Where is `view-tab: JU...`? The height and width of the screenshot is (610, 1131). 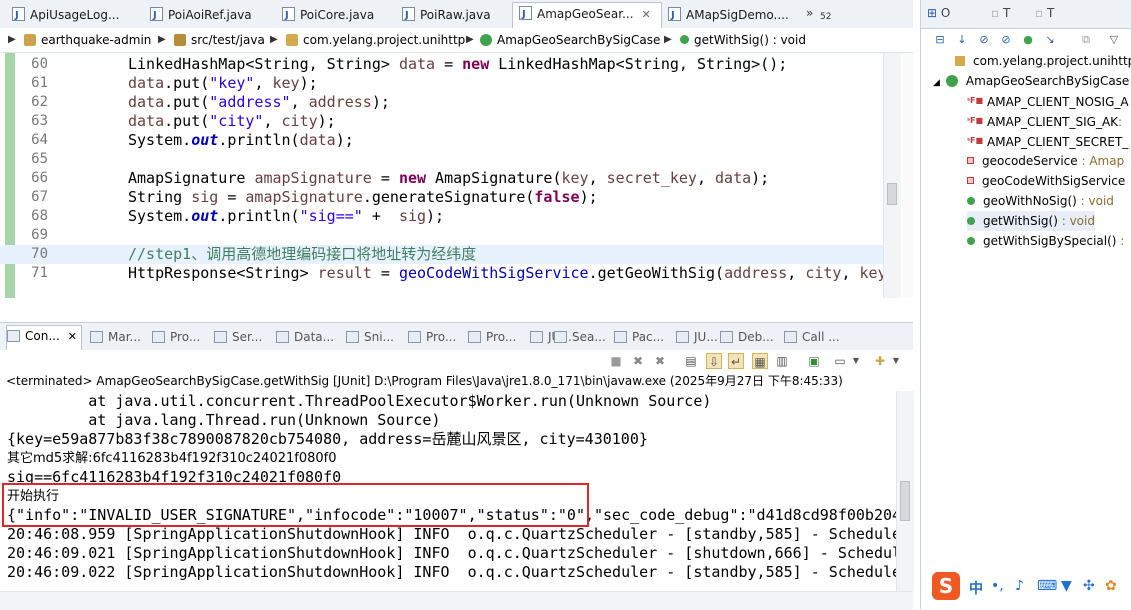 view-tab: JU... is located at coordinates (697, 337).